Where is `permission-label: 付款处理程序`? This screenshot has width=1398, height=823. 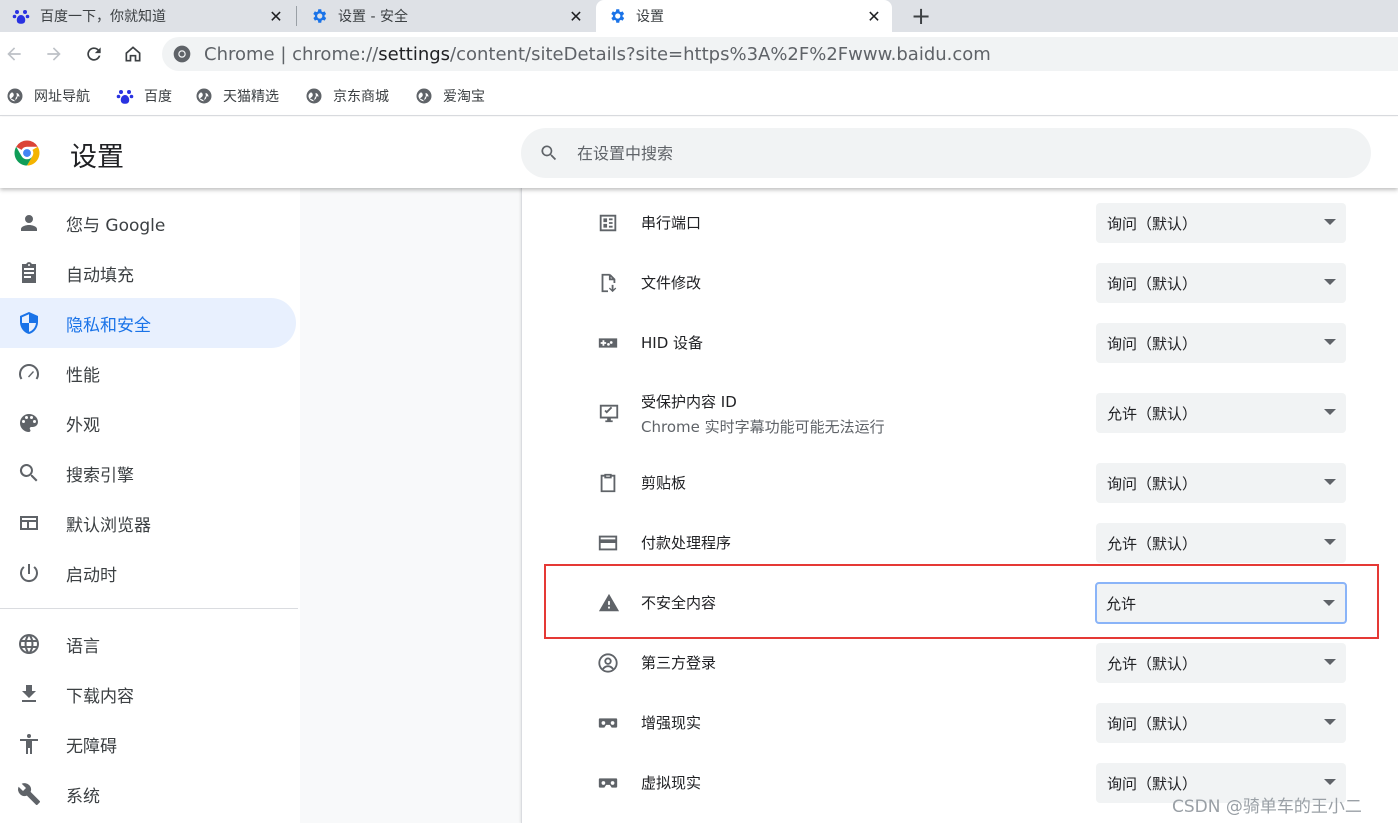 permission-label: 付款处理程序 is located at coordinates (686, 543).